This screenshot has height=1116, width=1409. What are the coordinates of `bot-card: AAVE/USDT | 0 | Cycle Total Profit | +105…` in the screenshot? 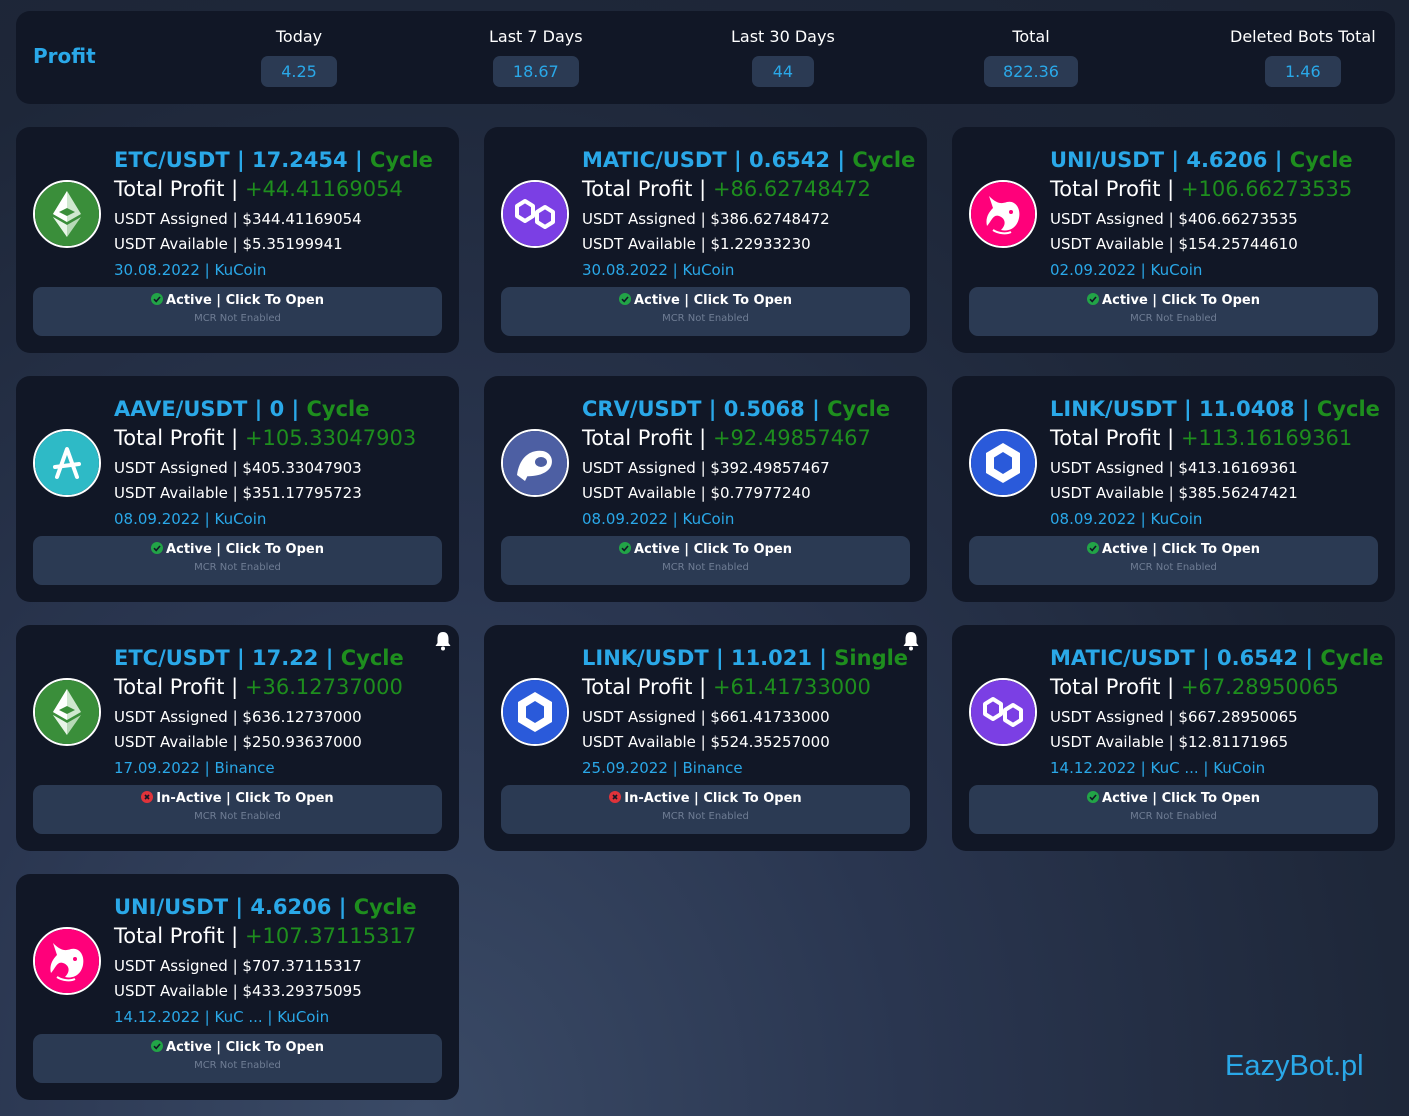 It's located at (237, 489).